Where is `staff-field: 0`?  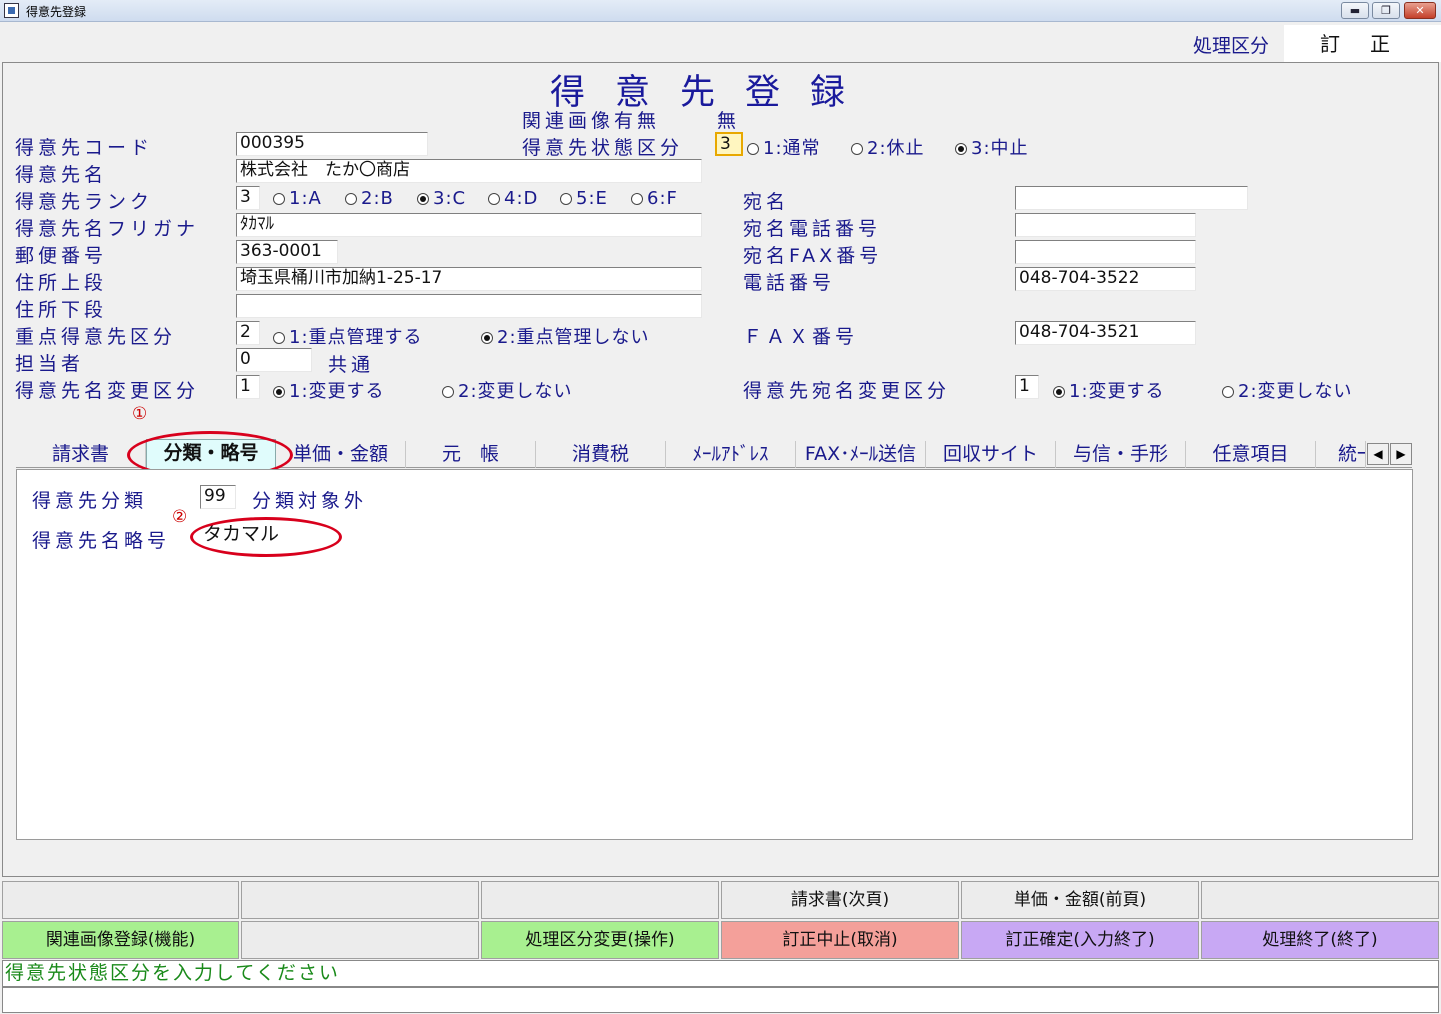 staff-field: 0 is located at coordinates (274, 360).